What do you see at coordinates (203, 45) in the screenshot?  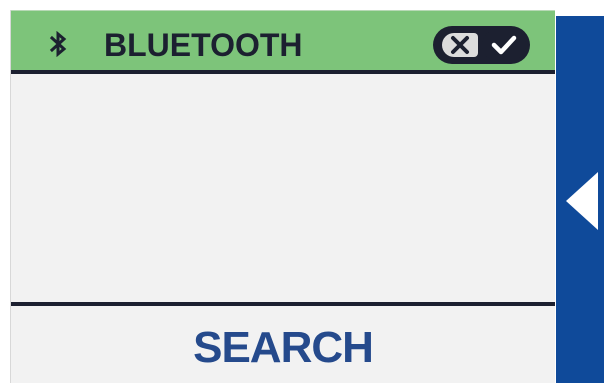 I see `header-title: BLUETOOTH` at bounding box center [203, 45].